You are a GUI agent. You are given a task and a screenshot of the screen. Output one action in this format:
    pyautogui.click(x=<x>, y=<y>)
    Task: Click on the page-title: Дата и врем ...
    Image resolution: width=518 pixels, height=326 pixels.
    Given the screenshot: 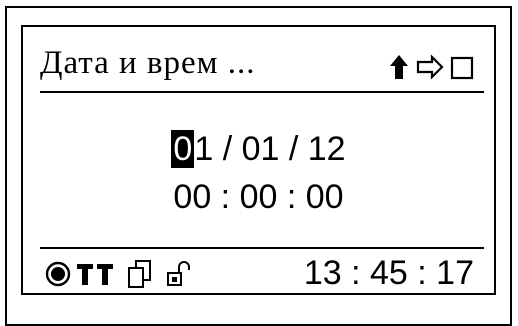 What is the action you would take?
    pyautogui.click(x=148, y=63)
    